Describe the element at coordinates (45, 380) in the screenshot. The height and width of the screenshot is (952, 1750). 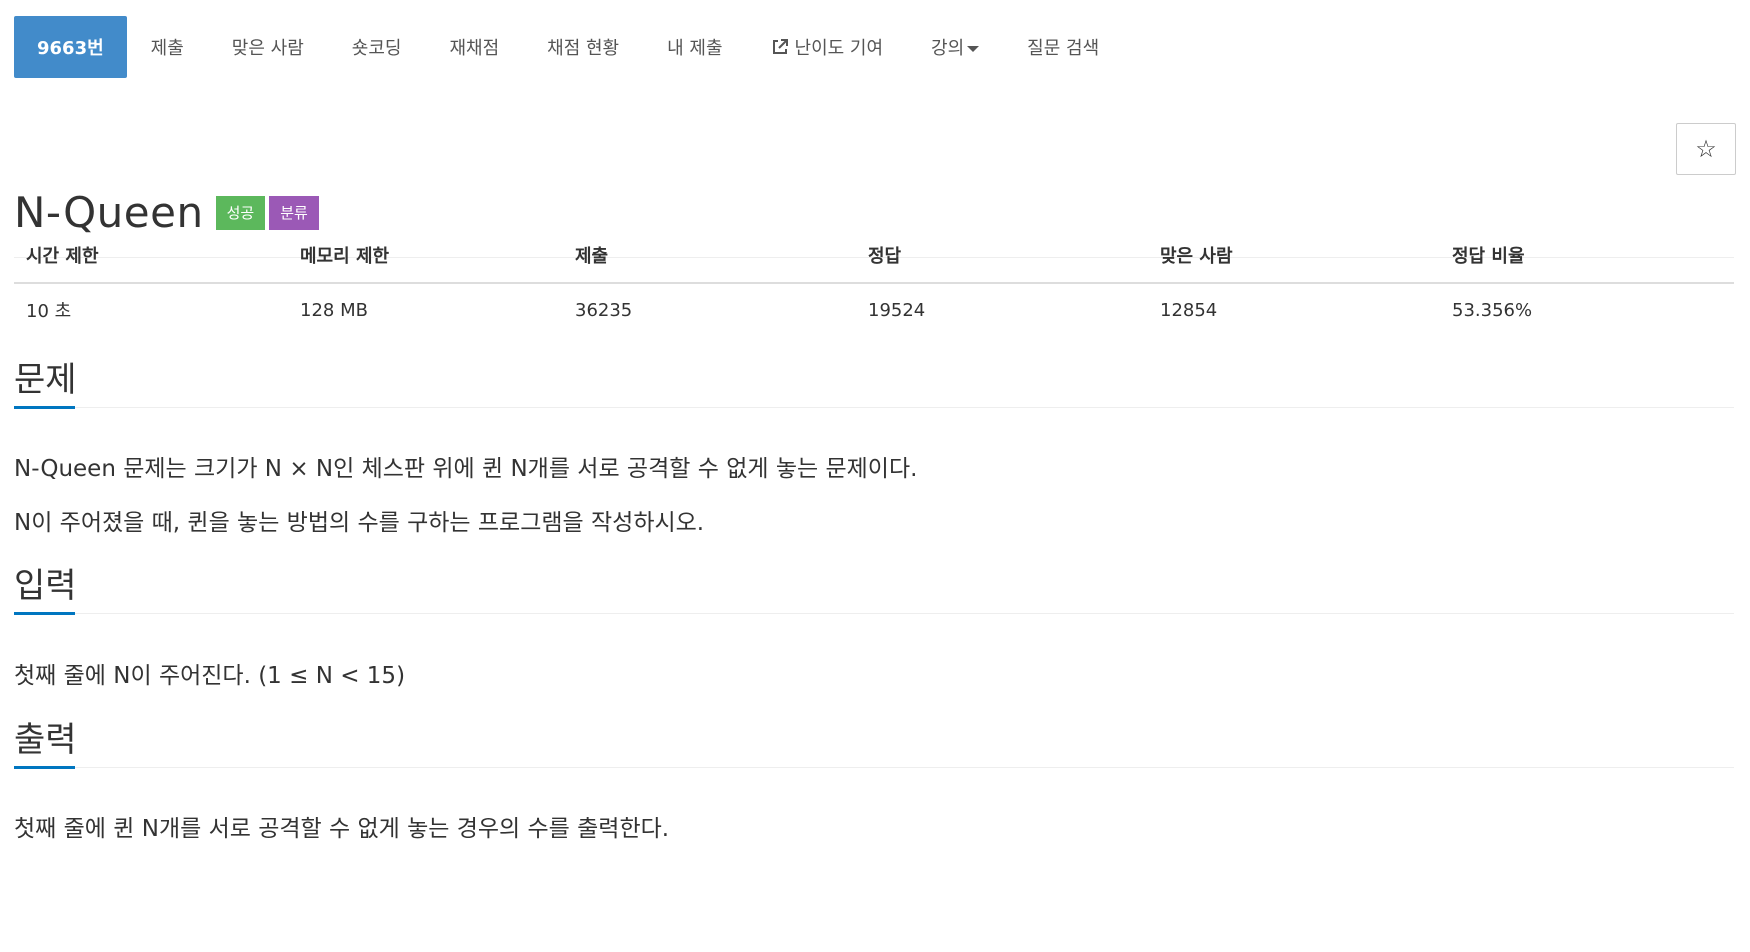
I see `section-title: 문제` at that location.